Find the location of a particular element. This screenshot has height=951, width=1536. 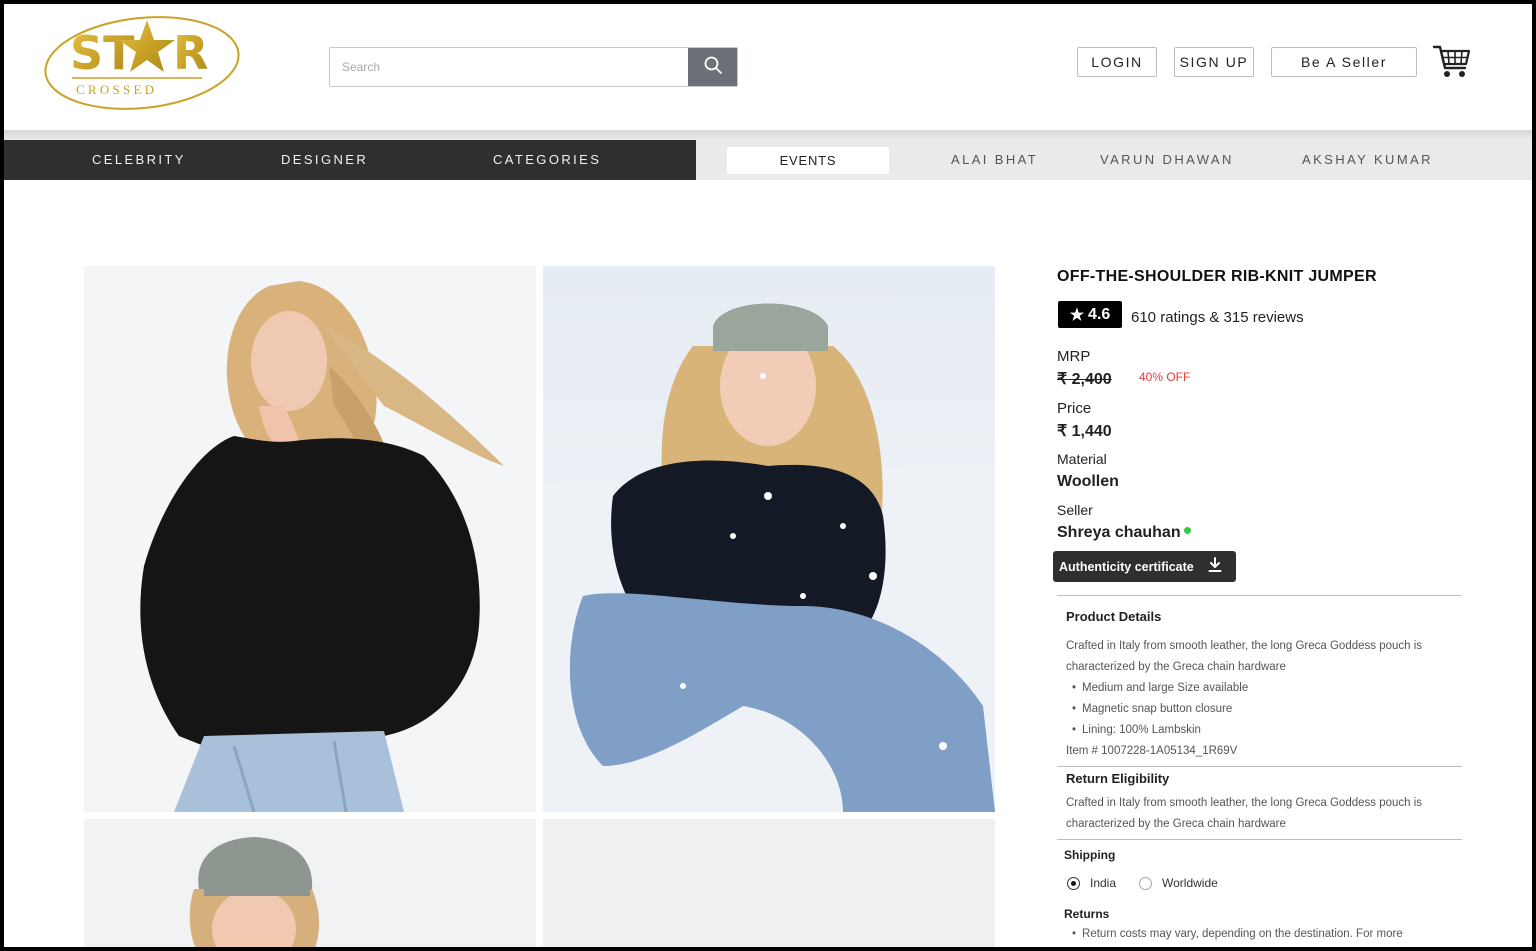

download-icon is located at coordinates (1215, 566).